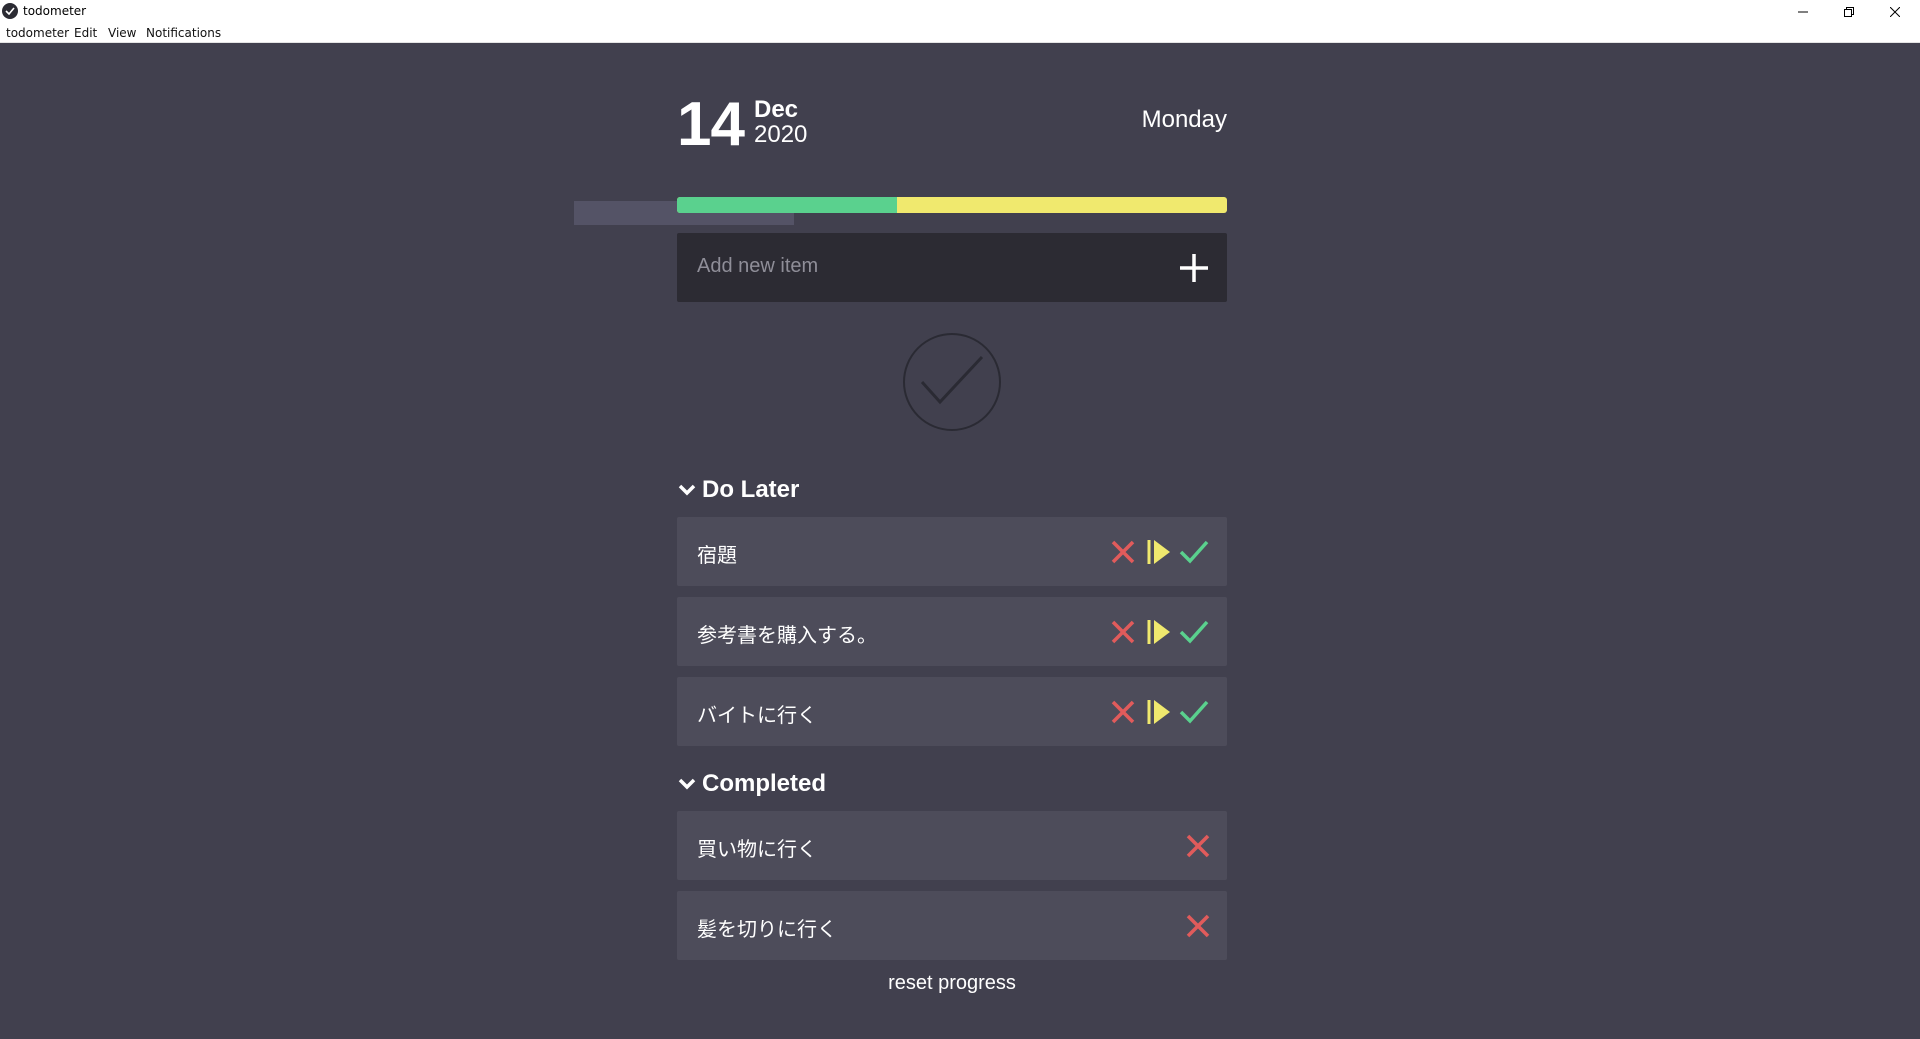 The height and width of the screenshot is (1039, 1920). What do you see at coordinates (781, 134) in the screenshot?
I see `date-year: 2020` at bounding box center [781, 134].